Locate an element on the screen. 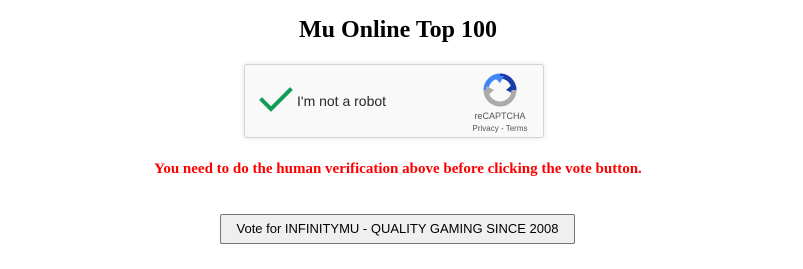 The height and width of the screenshot is (269, 803). privacy-link: Privacy is located at coordinates (486, 128).